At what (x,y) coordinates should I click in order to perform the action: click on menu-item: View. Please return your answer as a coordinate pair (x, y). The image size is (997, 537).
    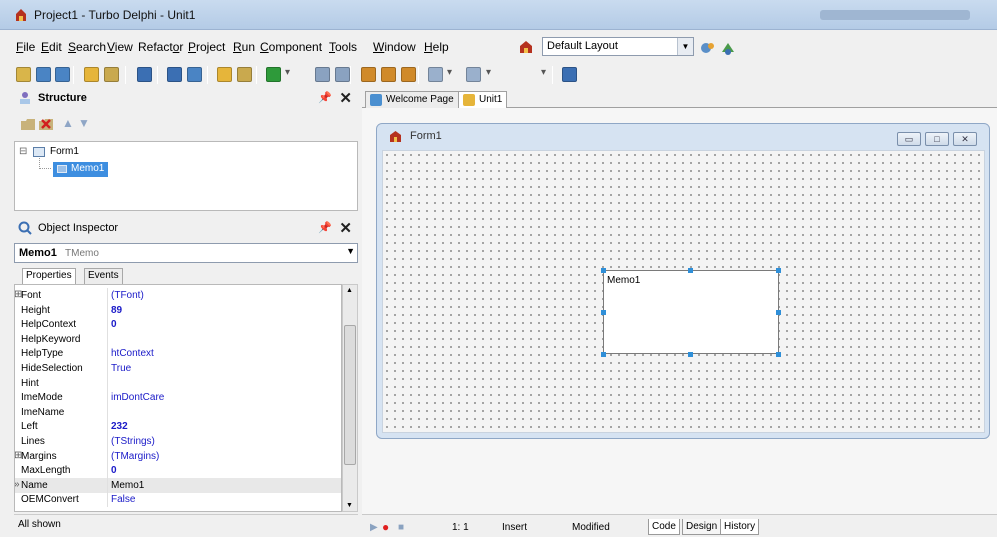
    Looking at the image, I should click on (120, 47).